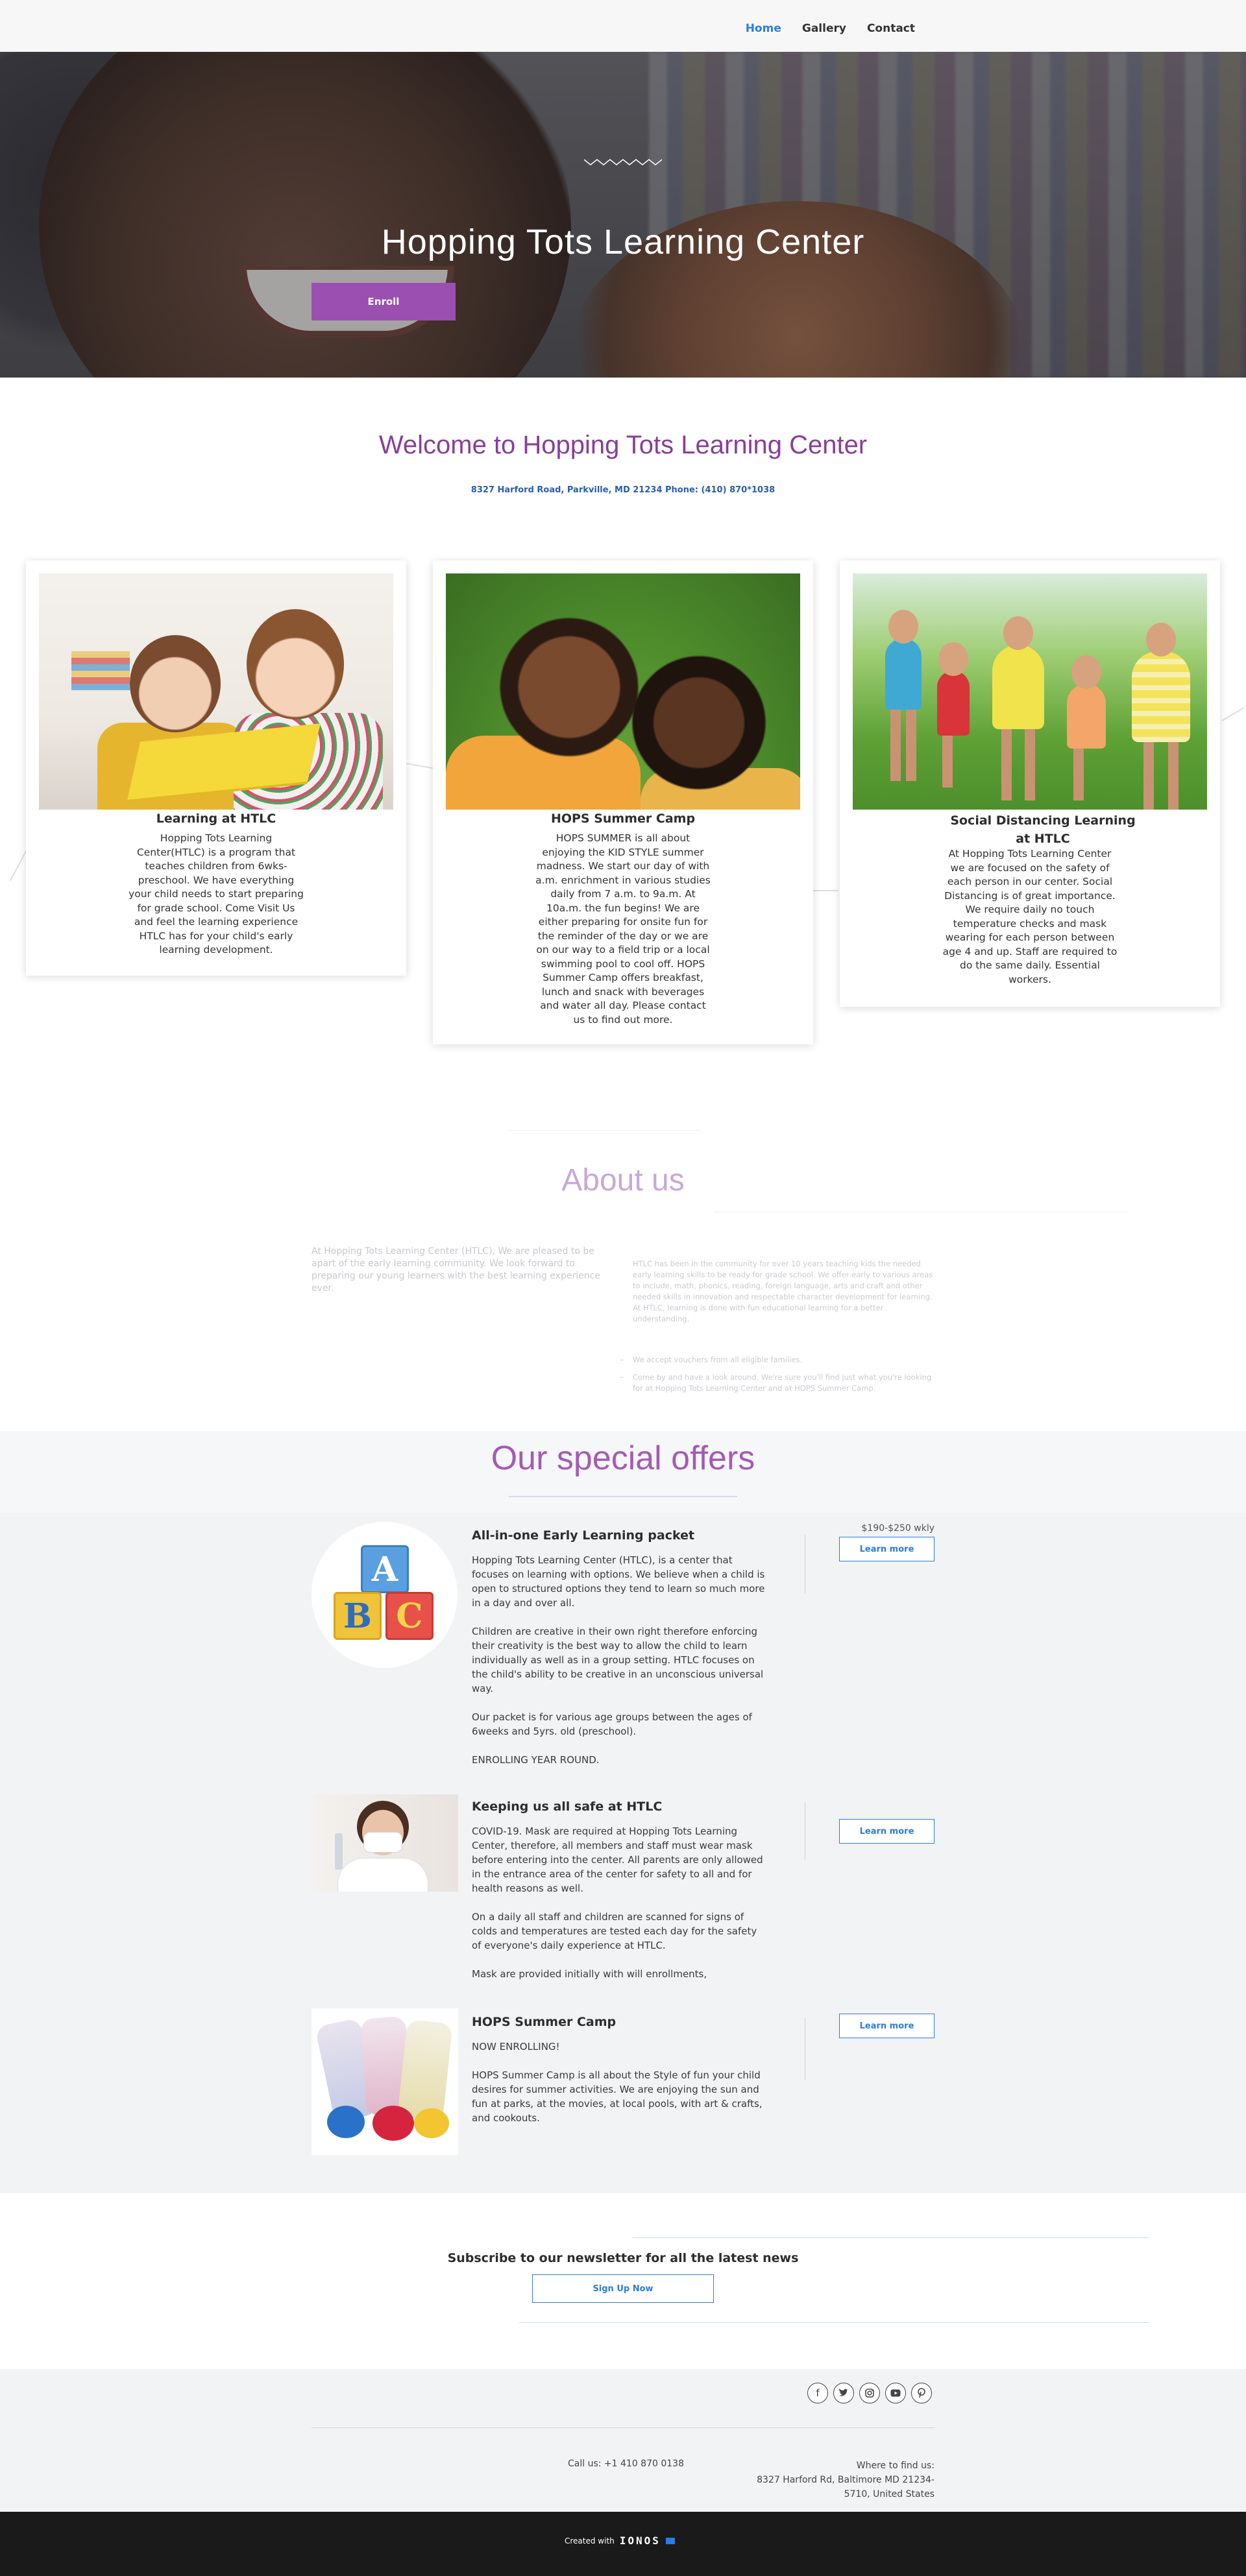  Describe the element at coordinates (817, 2393) in the screenshot. I see `facebook-icon: f` at that location.